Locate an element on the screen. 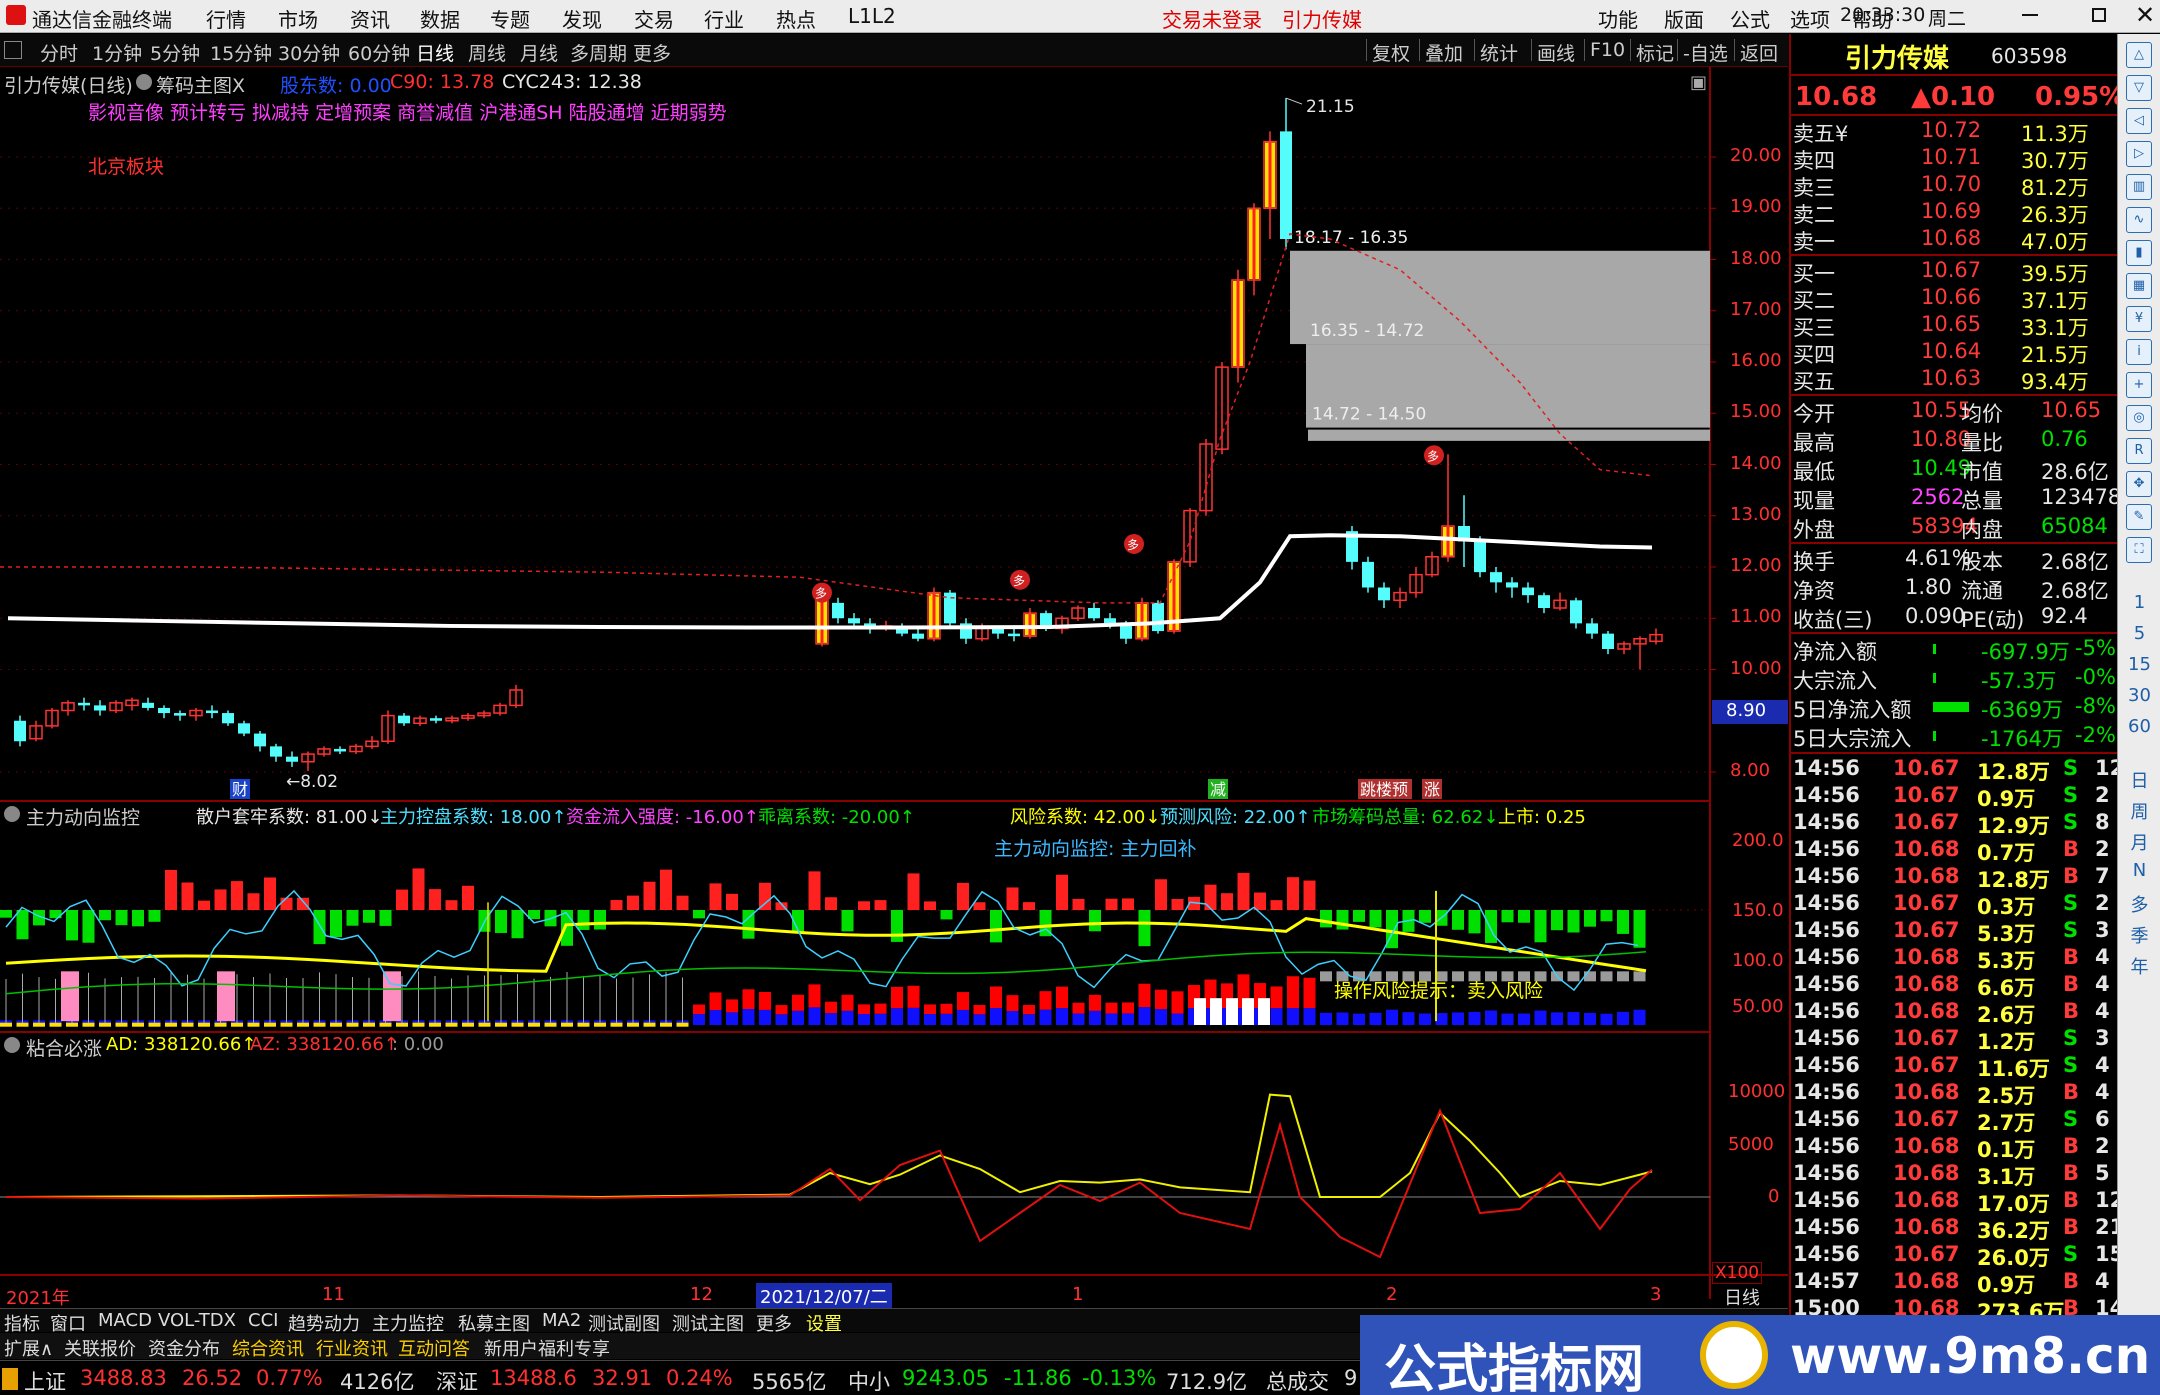 Image resolution: width=2160 pixels, height=1395 pixels. stock-name-menu: 引力传媒 is located at coordinates (1322, 18).